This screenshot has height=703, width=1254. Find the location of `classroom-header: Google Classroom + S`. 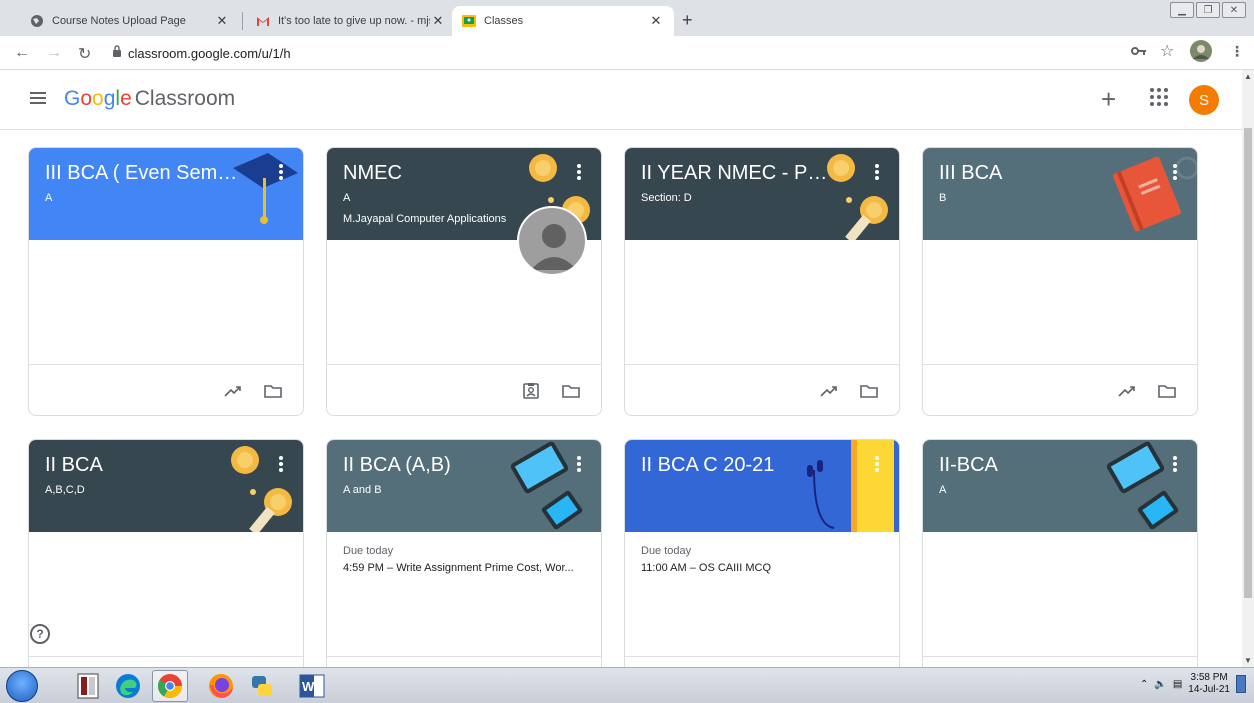

classroom-header: Google Classroom + S is located at coordinates (621, 100).